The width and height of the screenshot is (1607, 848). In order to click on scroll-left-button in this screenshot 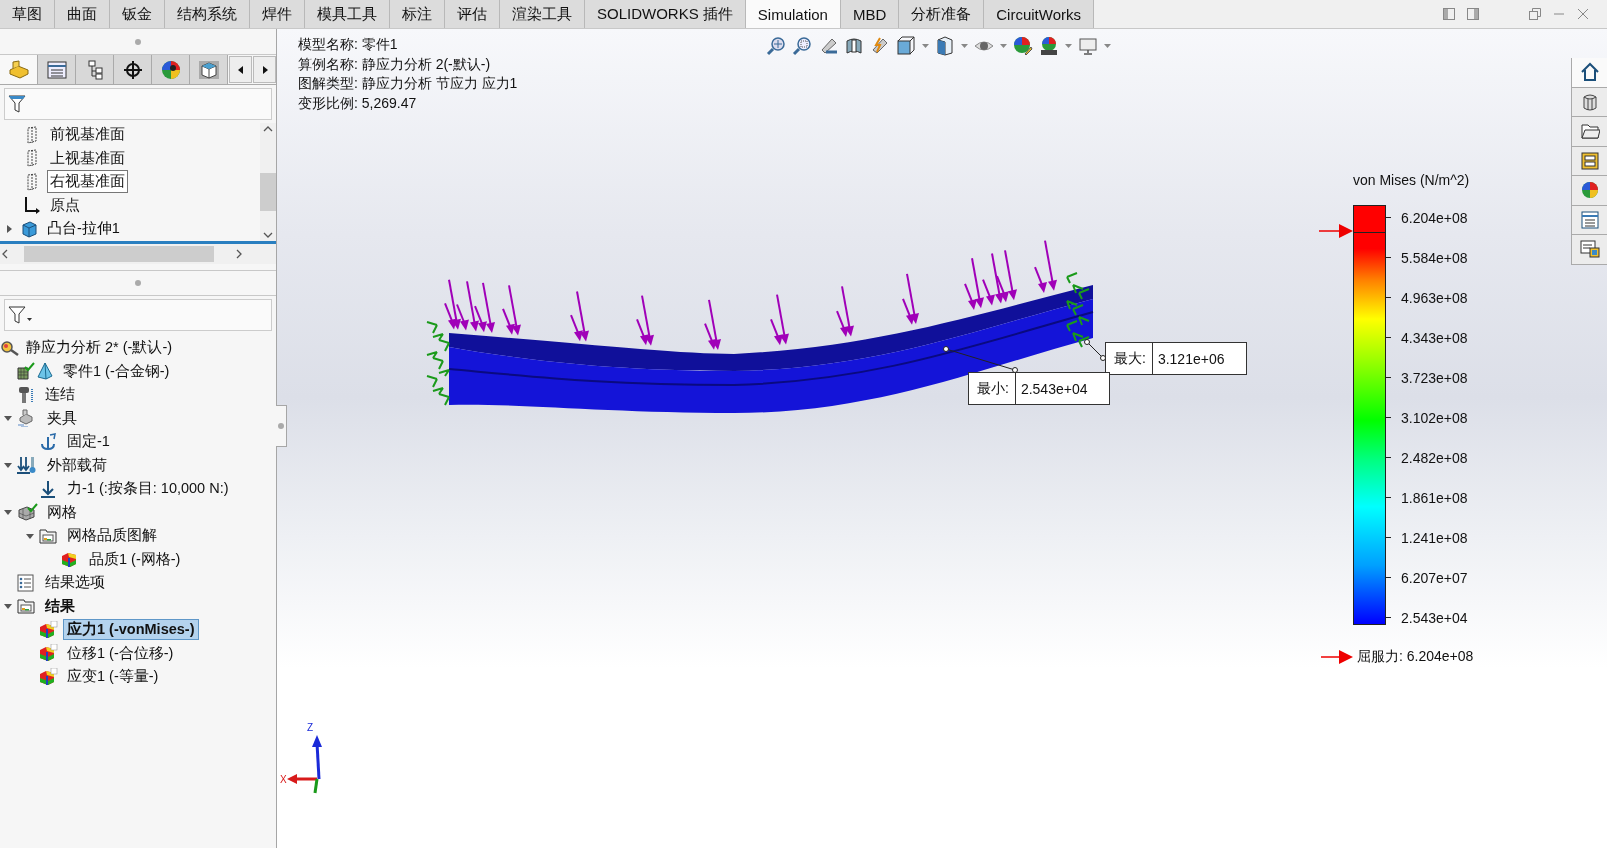, I will do `click(241, 69)`.